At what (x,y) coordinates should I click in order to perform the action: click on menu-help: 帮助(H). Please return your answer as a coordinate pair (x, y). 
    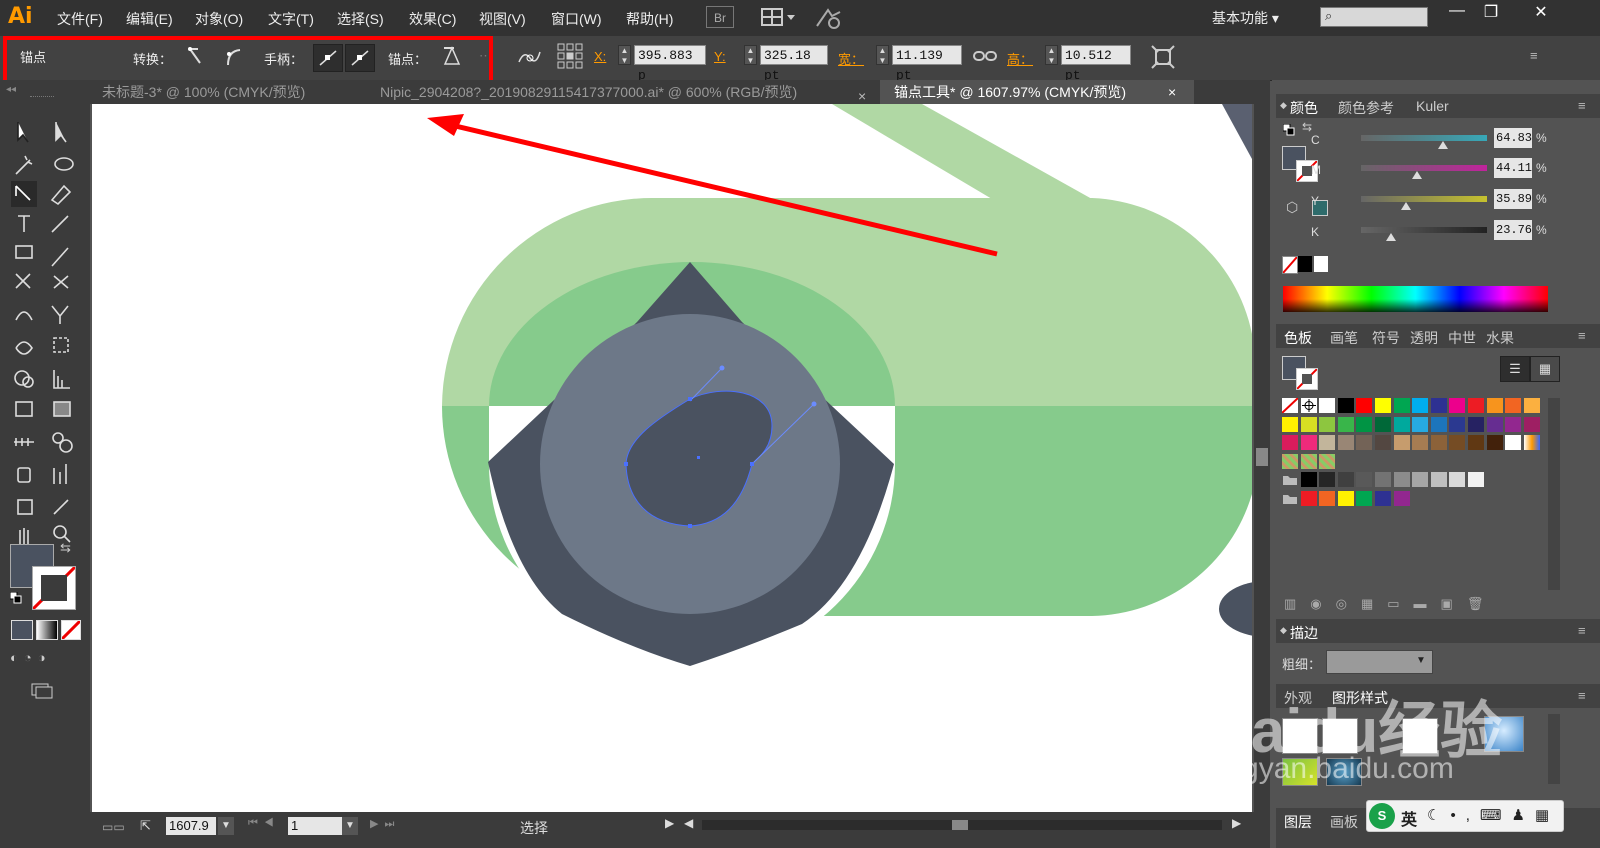
    Looking at the image, I should click on (649, 19).